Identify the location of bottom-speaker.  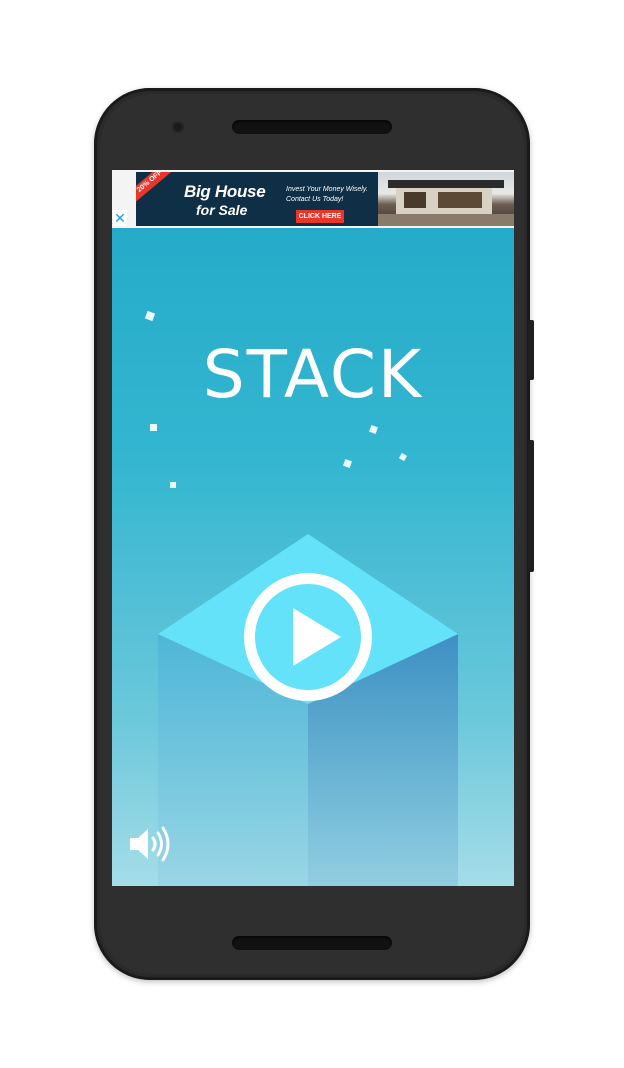
(312, 943).